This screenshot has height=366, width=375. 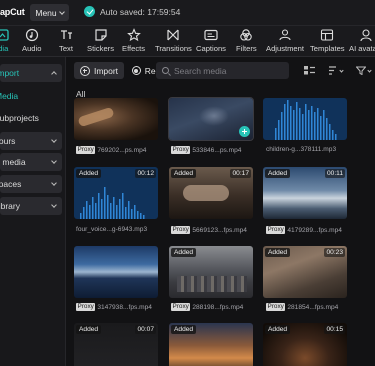 What do you see at coordinates (8, 141) in the screenshot?
I see `sidebar-item-label: Yours` at bounding box center [8, 141].